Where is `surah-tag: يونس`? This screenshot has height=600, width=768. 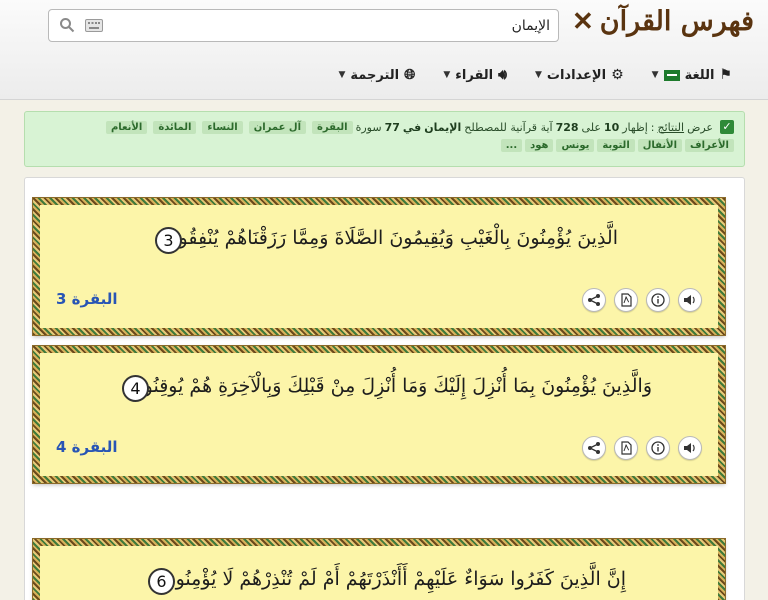
surah-tag: يونس is located at coordinates (575, 145).